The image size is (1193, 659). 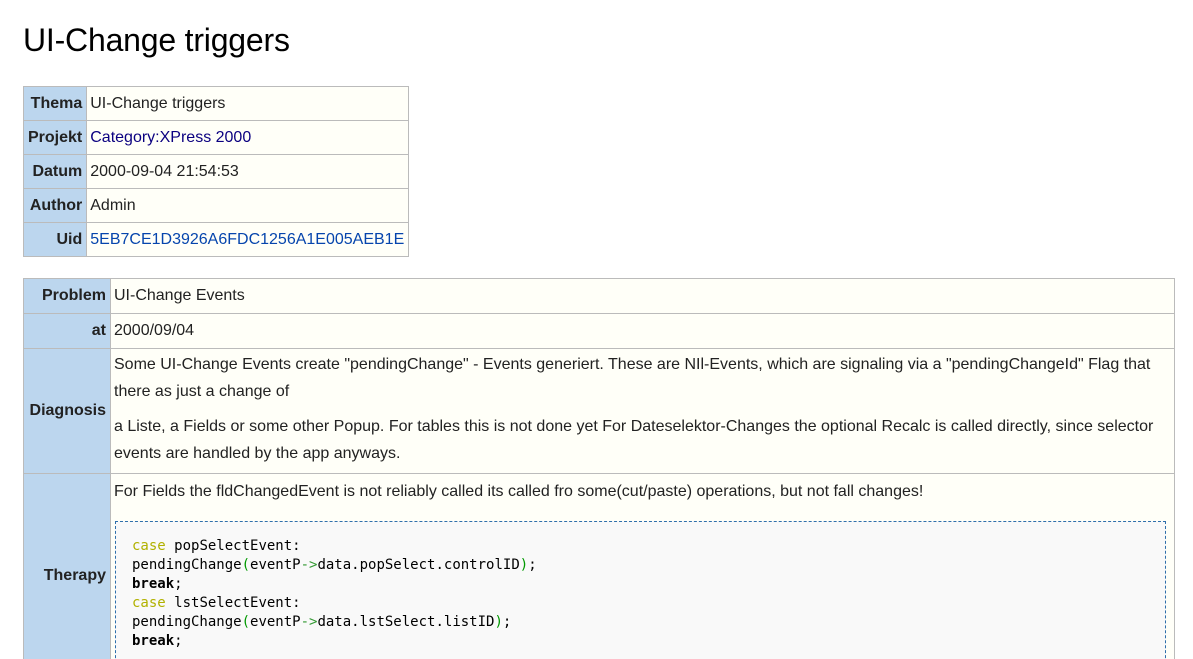 I want to click on meta-row-projekt: Projekt Category:XPress 2000, so click(x=216, y=137).